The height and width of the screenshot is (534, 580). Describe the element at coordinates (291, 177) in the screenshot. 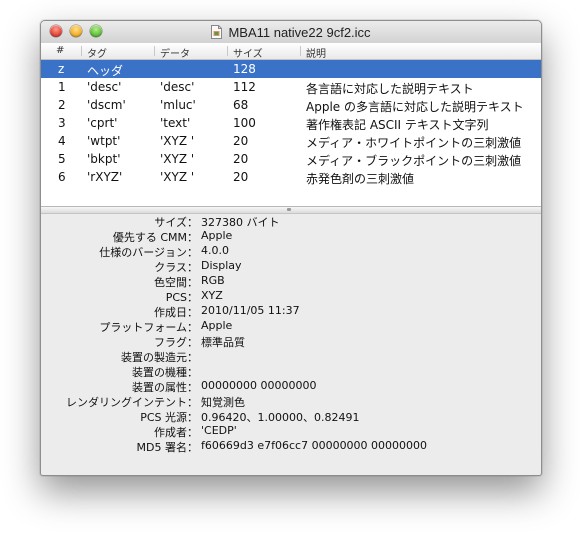

I see `table-row: 6 'rXYZ' 'XYZ ' 20 赤発色剤の三刺激値` at that location.